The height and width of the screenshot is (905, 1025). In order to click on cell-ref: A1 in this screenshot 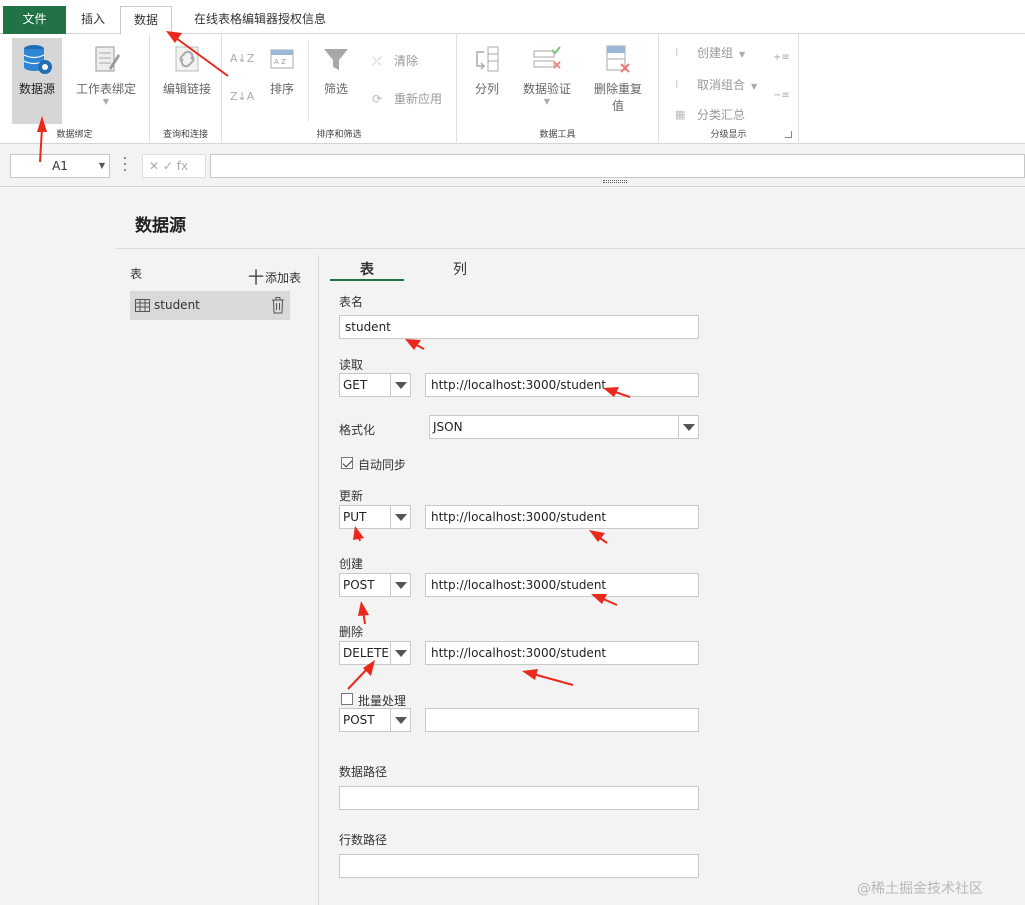, I will do `click(60, 166)`.